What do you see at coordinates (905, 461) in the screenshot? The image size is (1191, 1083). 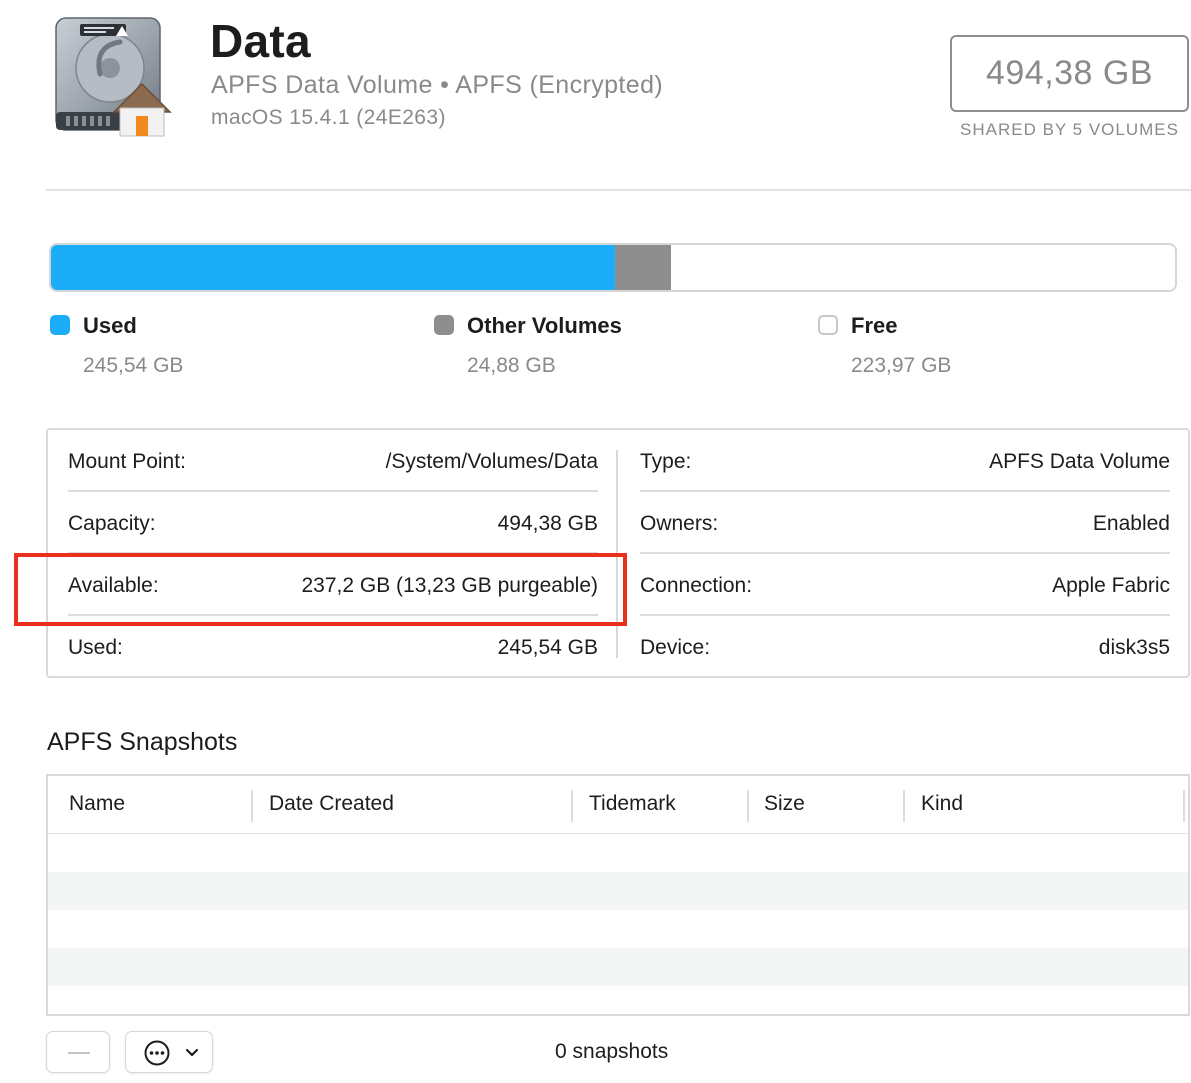 I see `info-row-type: Type: APFS Data Volume` at bounding box center [905, 461].